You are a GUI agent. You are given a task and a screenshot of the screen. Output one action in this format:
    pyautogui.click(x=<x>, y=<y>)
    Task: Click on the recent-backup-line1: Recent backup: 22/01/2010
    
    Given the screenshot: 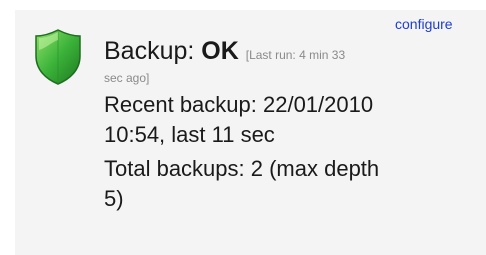 What is the action you would take?
    pyautogui.click(x=239, y=104)
    